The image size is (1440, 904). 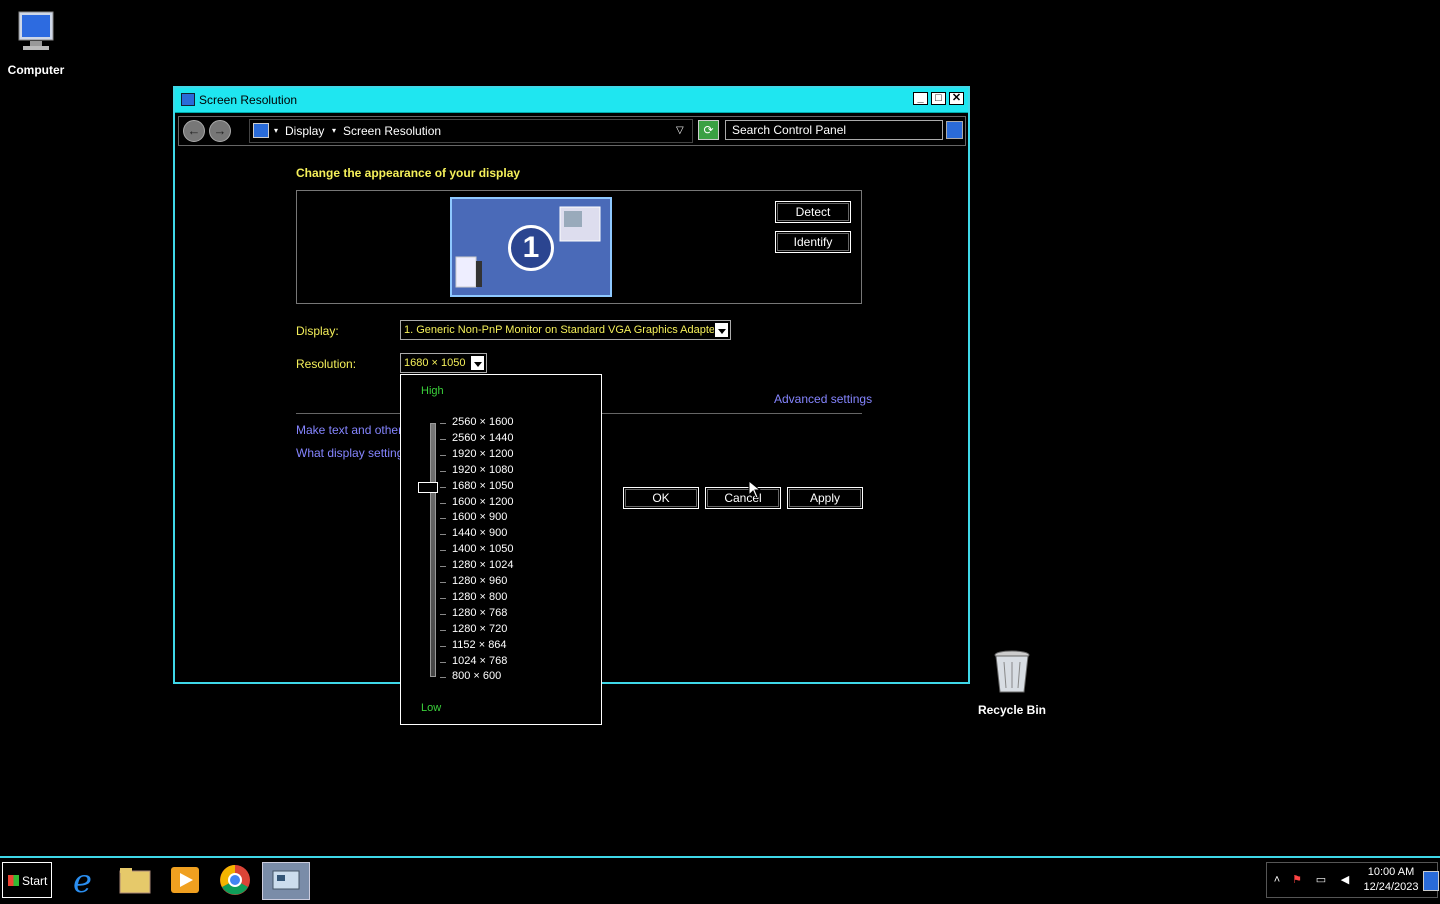 I want to click on breadcrumb-screen-resolution: Screen Resolution, so click(x=392, y=131).